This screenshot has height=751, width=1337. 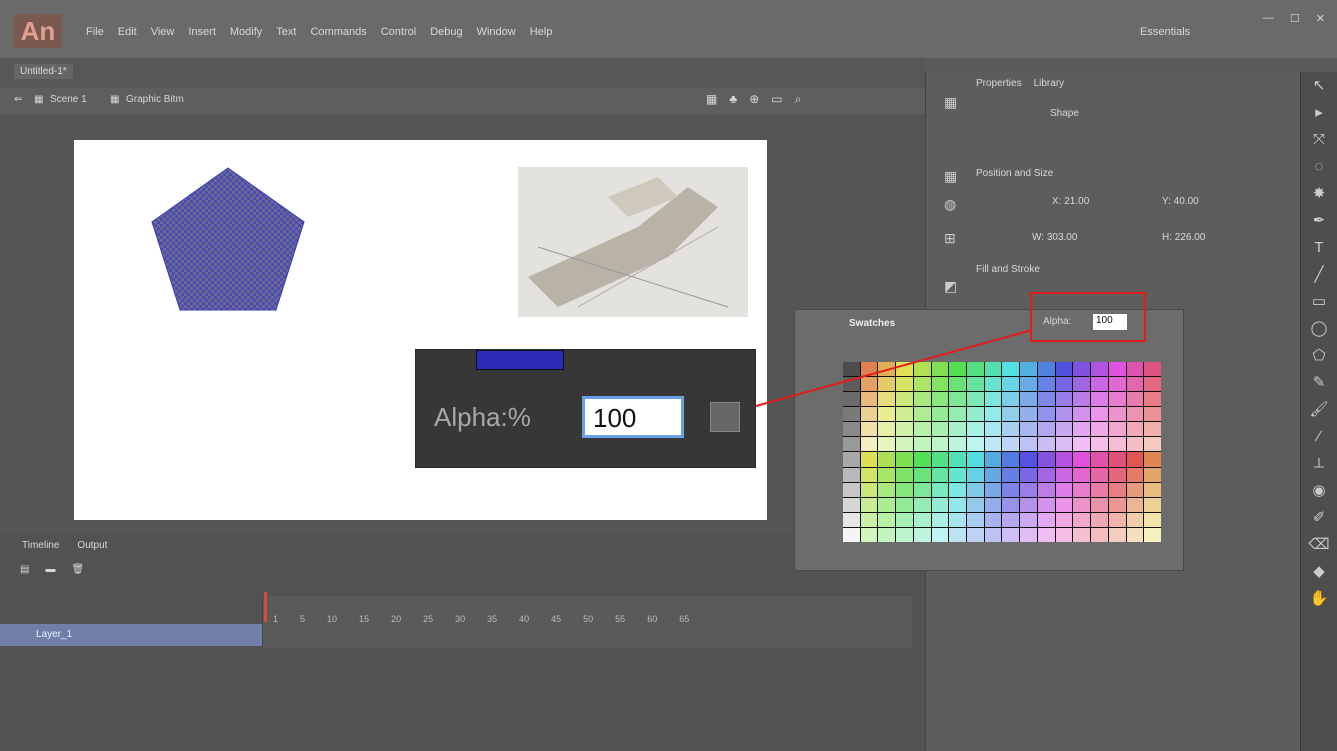 What do you see at coordinates (1319, 598) in the screenshot?
I see `hand-icon: ✋` at bounding box center [1319, 598].